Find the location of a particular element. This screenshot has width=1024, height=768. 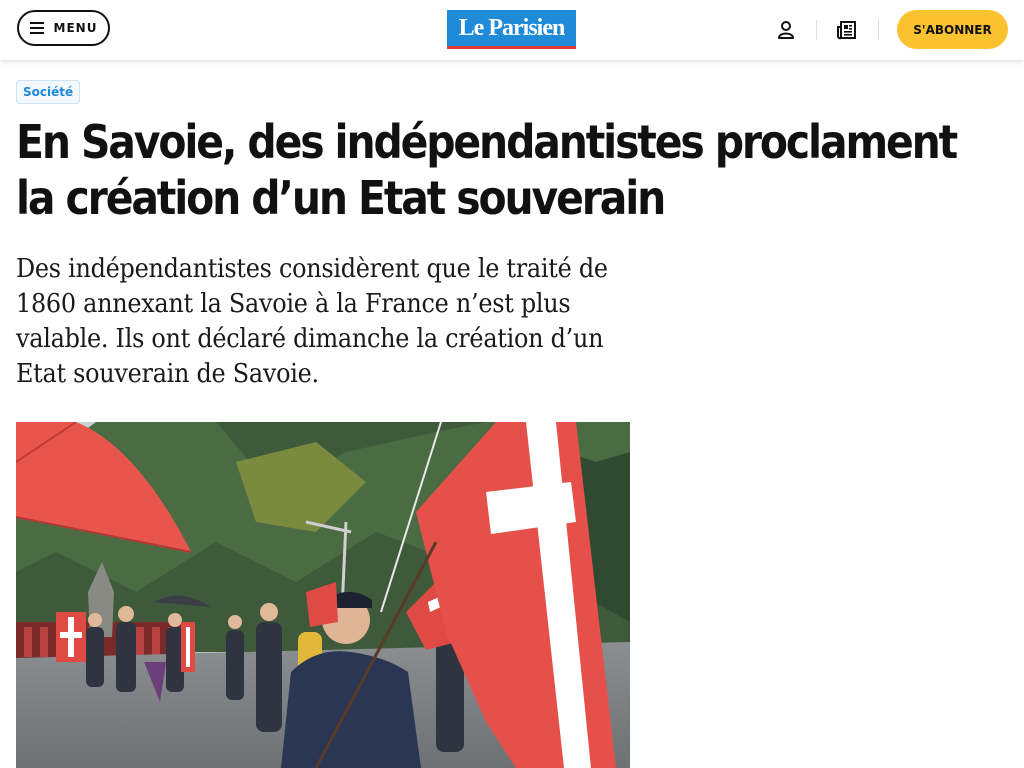

newspaper-icon is located at coordinates (846, 30).